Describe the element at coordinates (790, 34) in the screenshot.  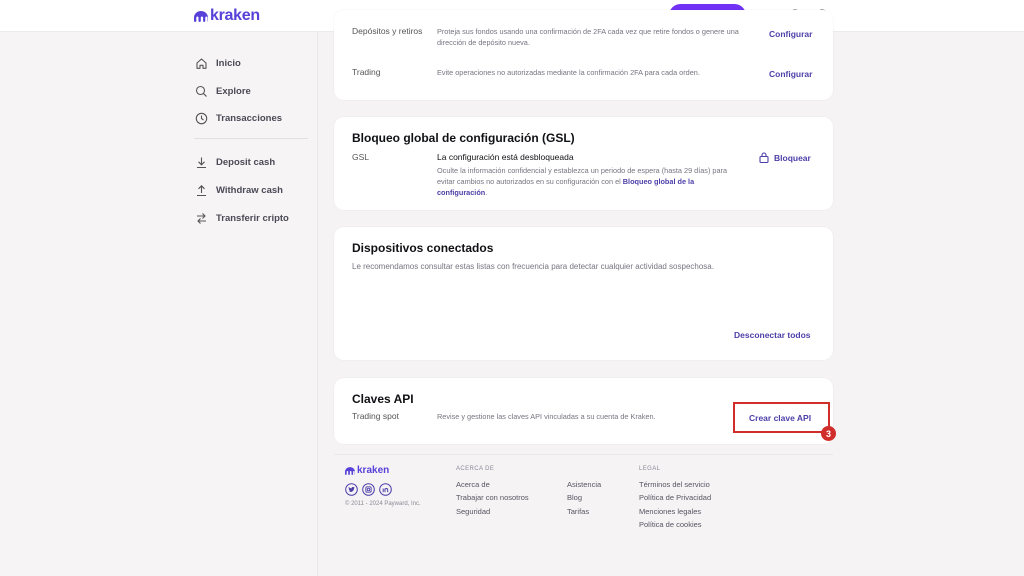
I see `configure-deposits-button: Configurar` at that location.